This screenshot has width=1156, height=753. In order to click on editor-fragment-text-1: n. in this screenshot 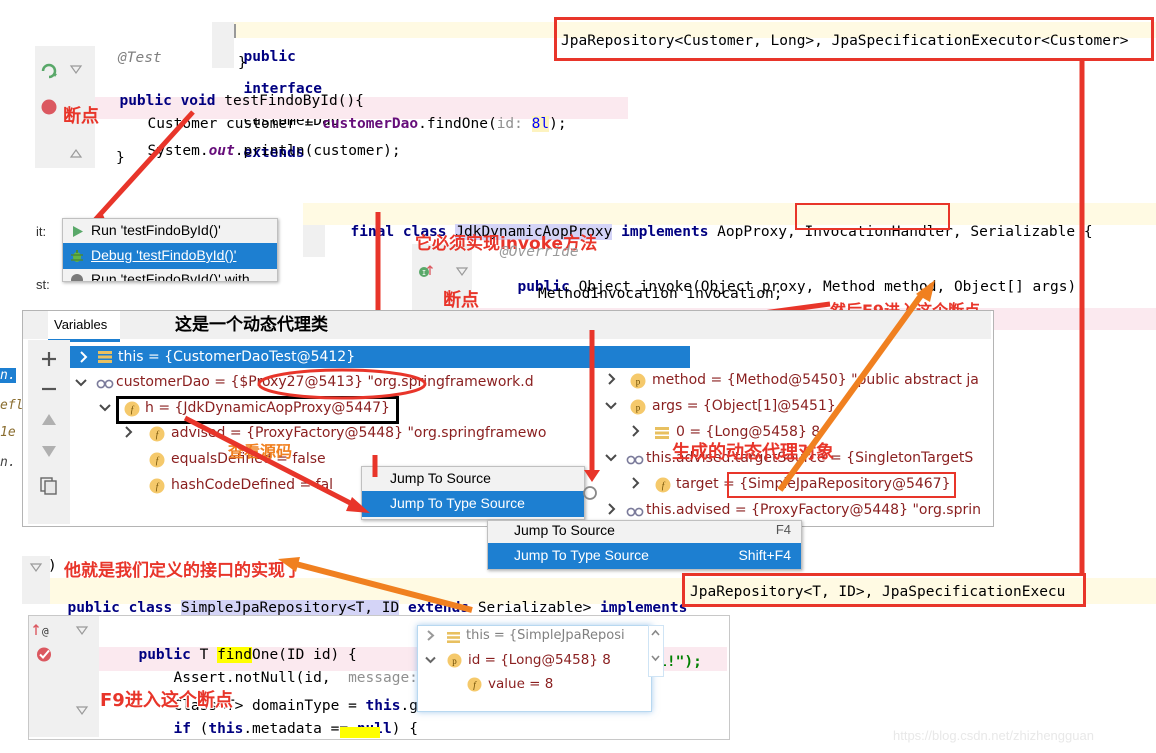, I will do `click(8, 375)`.